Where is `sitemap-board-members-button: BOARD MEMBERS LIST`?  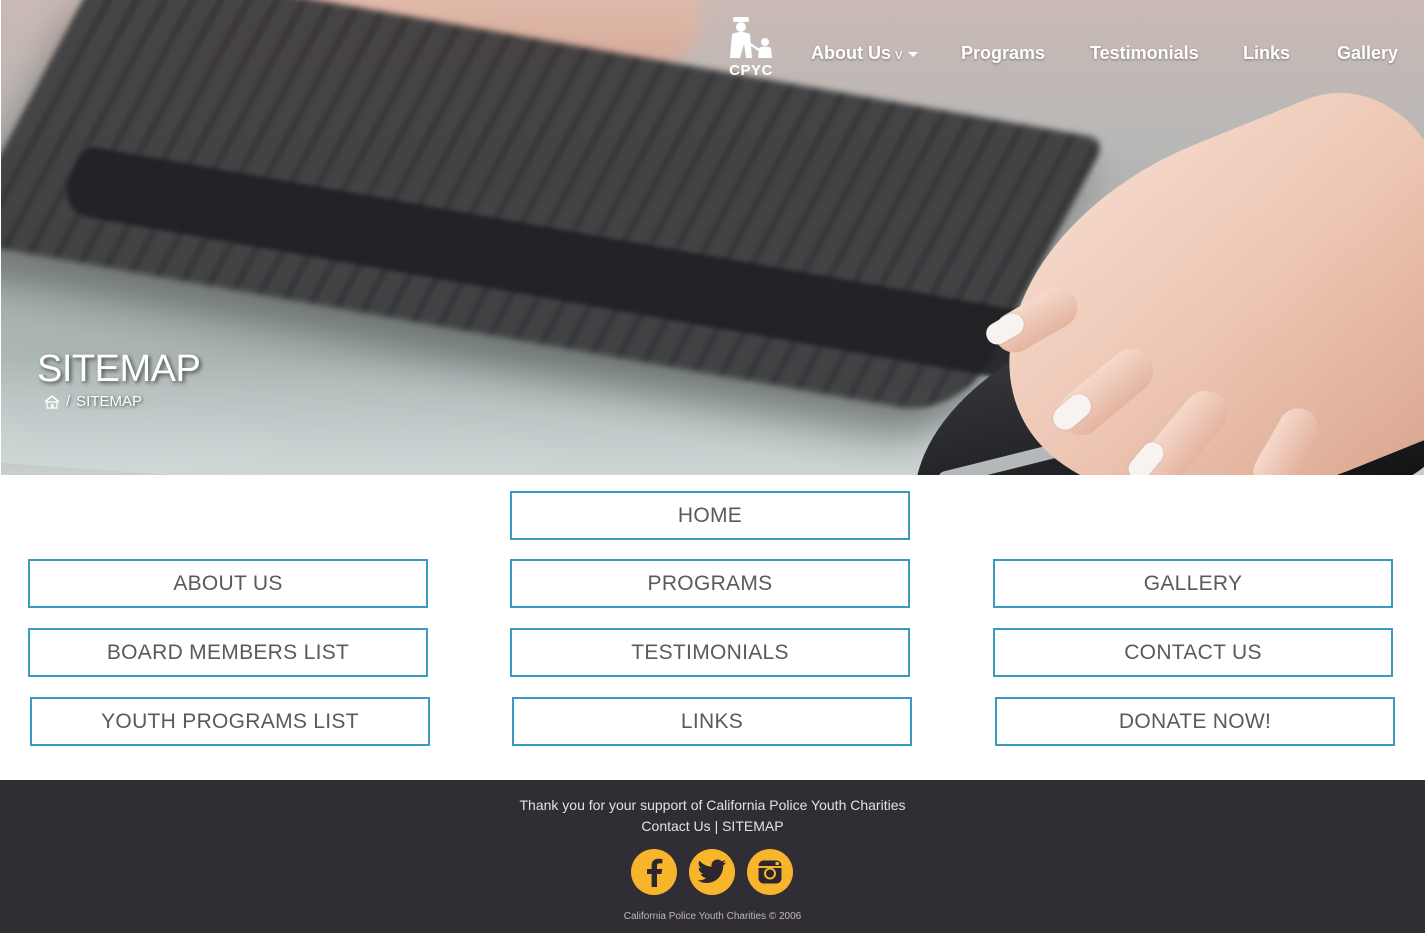 sitemap-board-members-button: BOARD MEMBERS LIST is located at coordinates (228, 652).